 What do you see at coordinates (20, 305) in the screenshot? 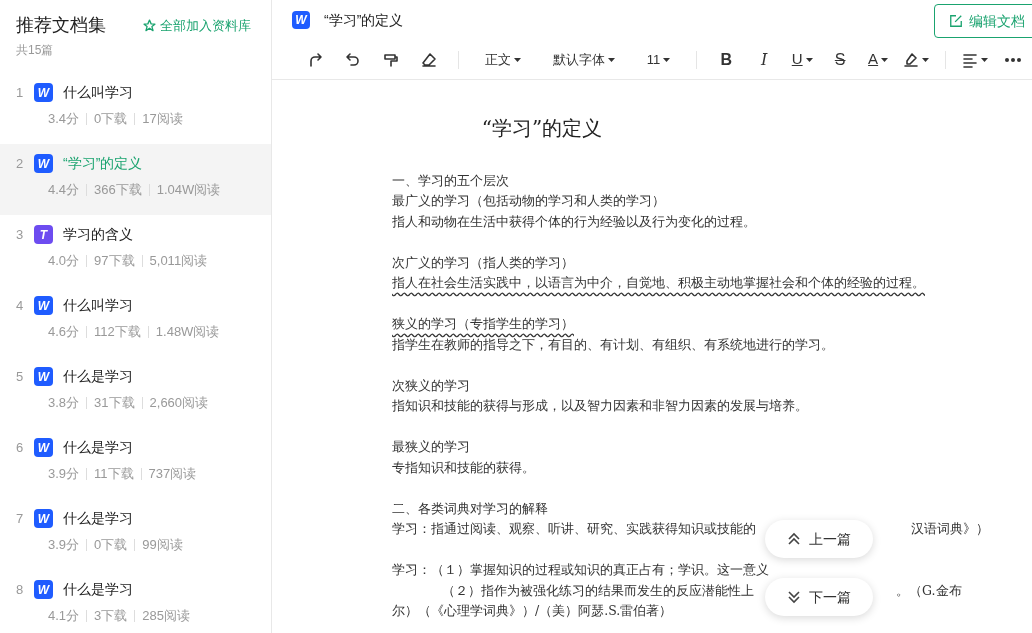
I see `item-number: 4` at bounding box center [20, 305].